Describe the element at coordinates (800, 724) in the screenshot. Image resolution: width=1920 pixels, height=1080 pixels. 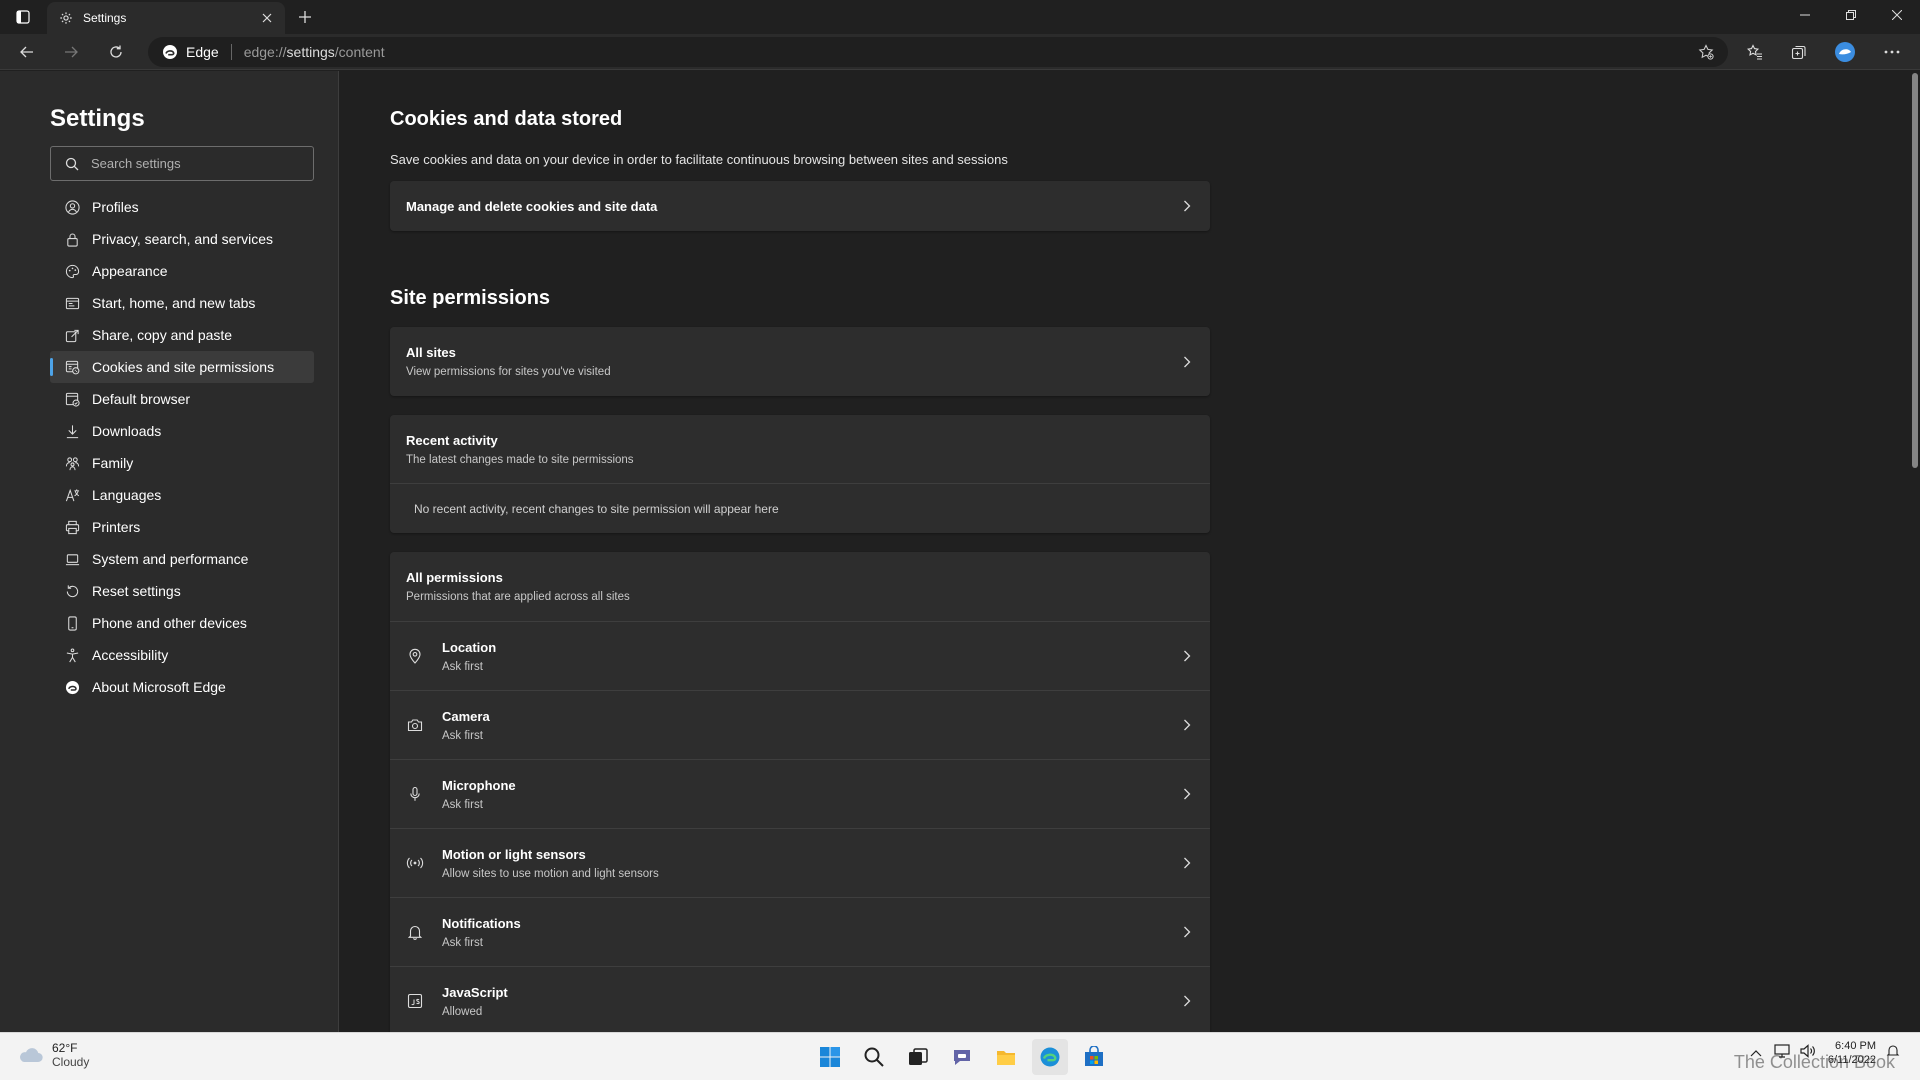
I see `permission-row-camera: Camera Ask first` at that location.